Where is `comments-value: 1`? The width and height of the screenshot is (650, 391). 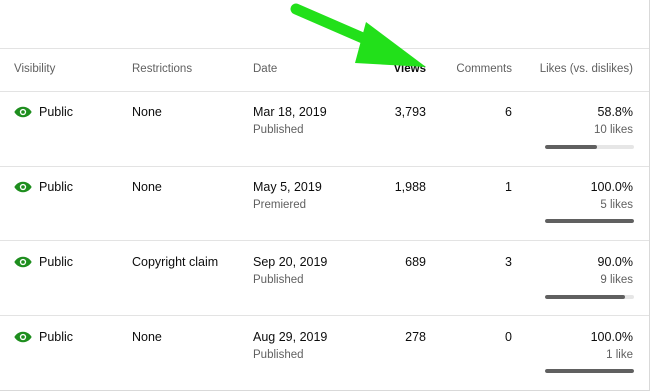 comments-value: 1 is located at coordinates (508, 187).